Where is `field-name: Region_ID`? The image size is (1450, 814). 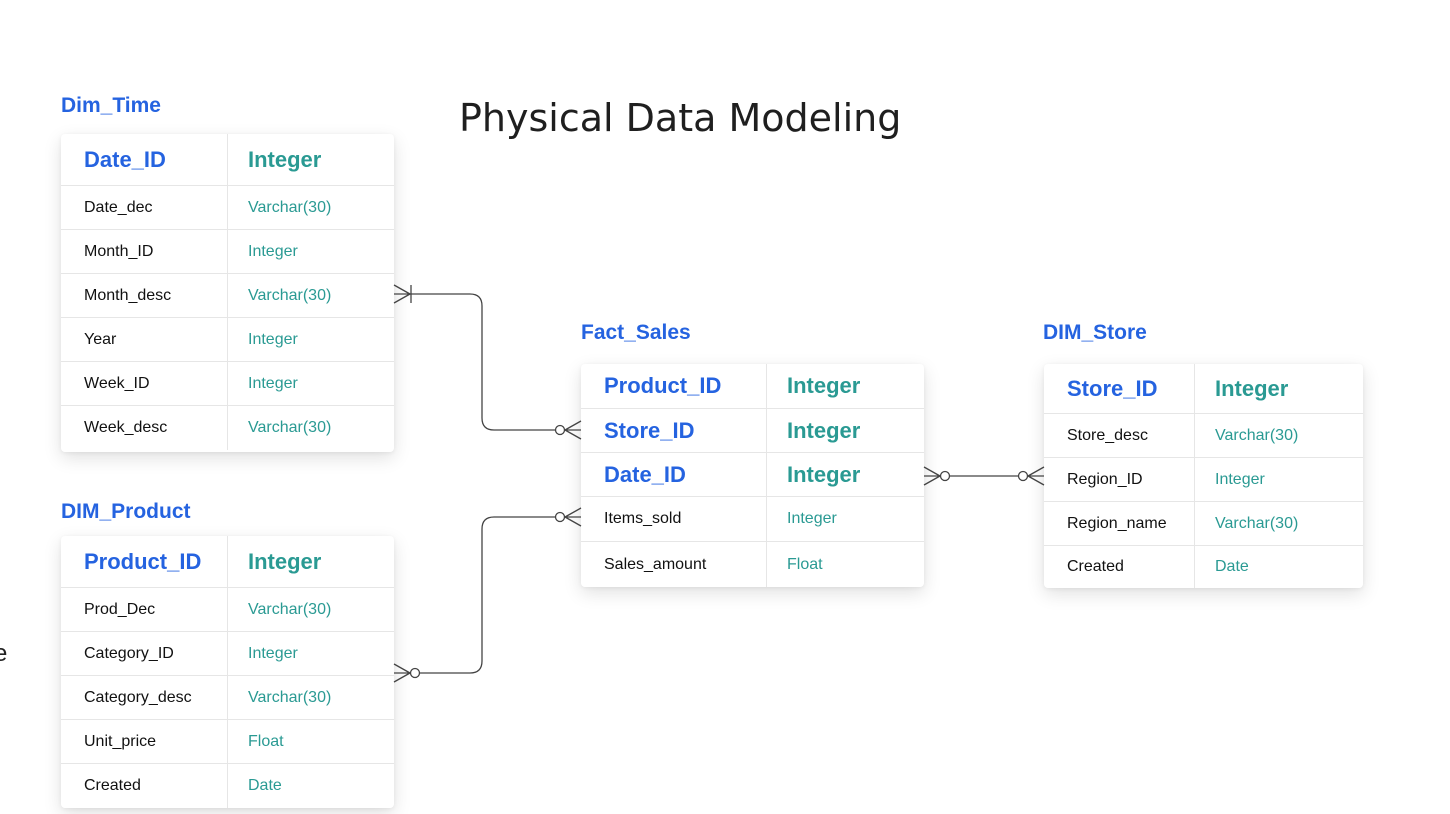 field-name: Region_ID is located at coordinates (1119, 479).